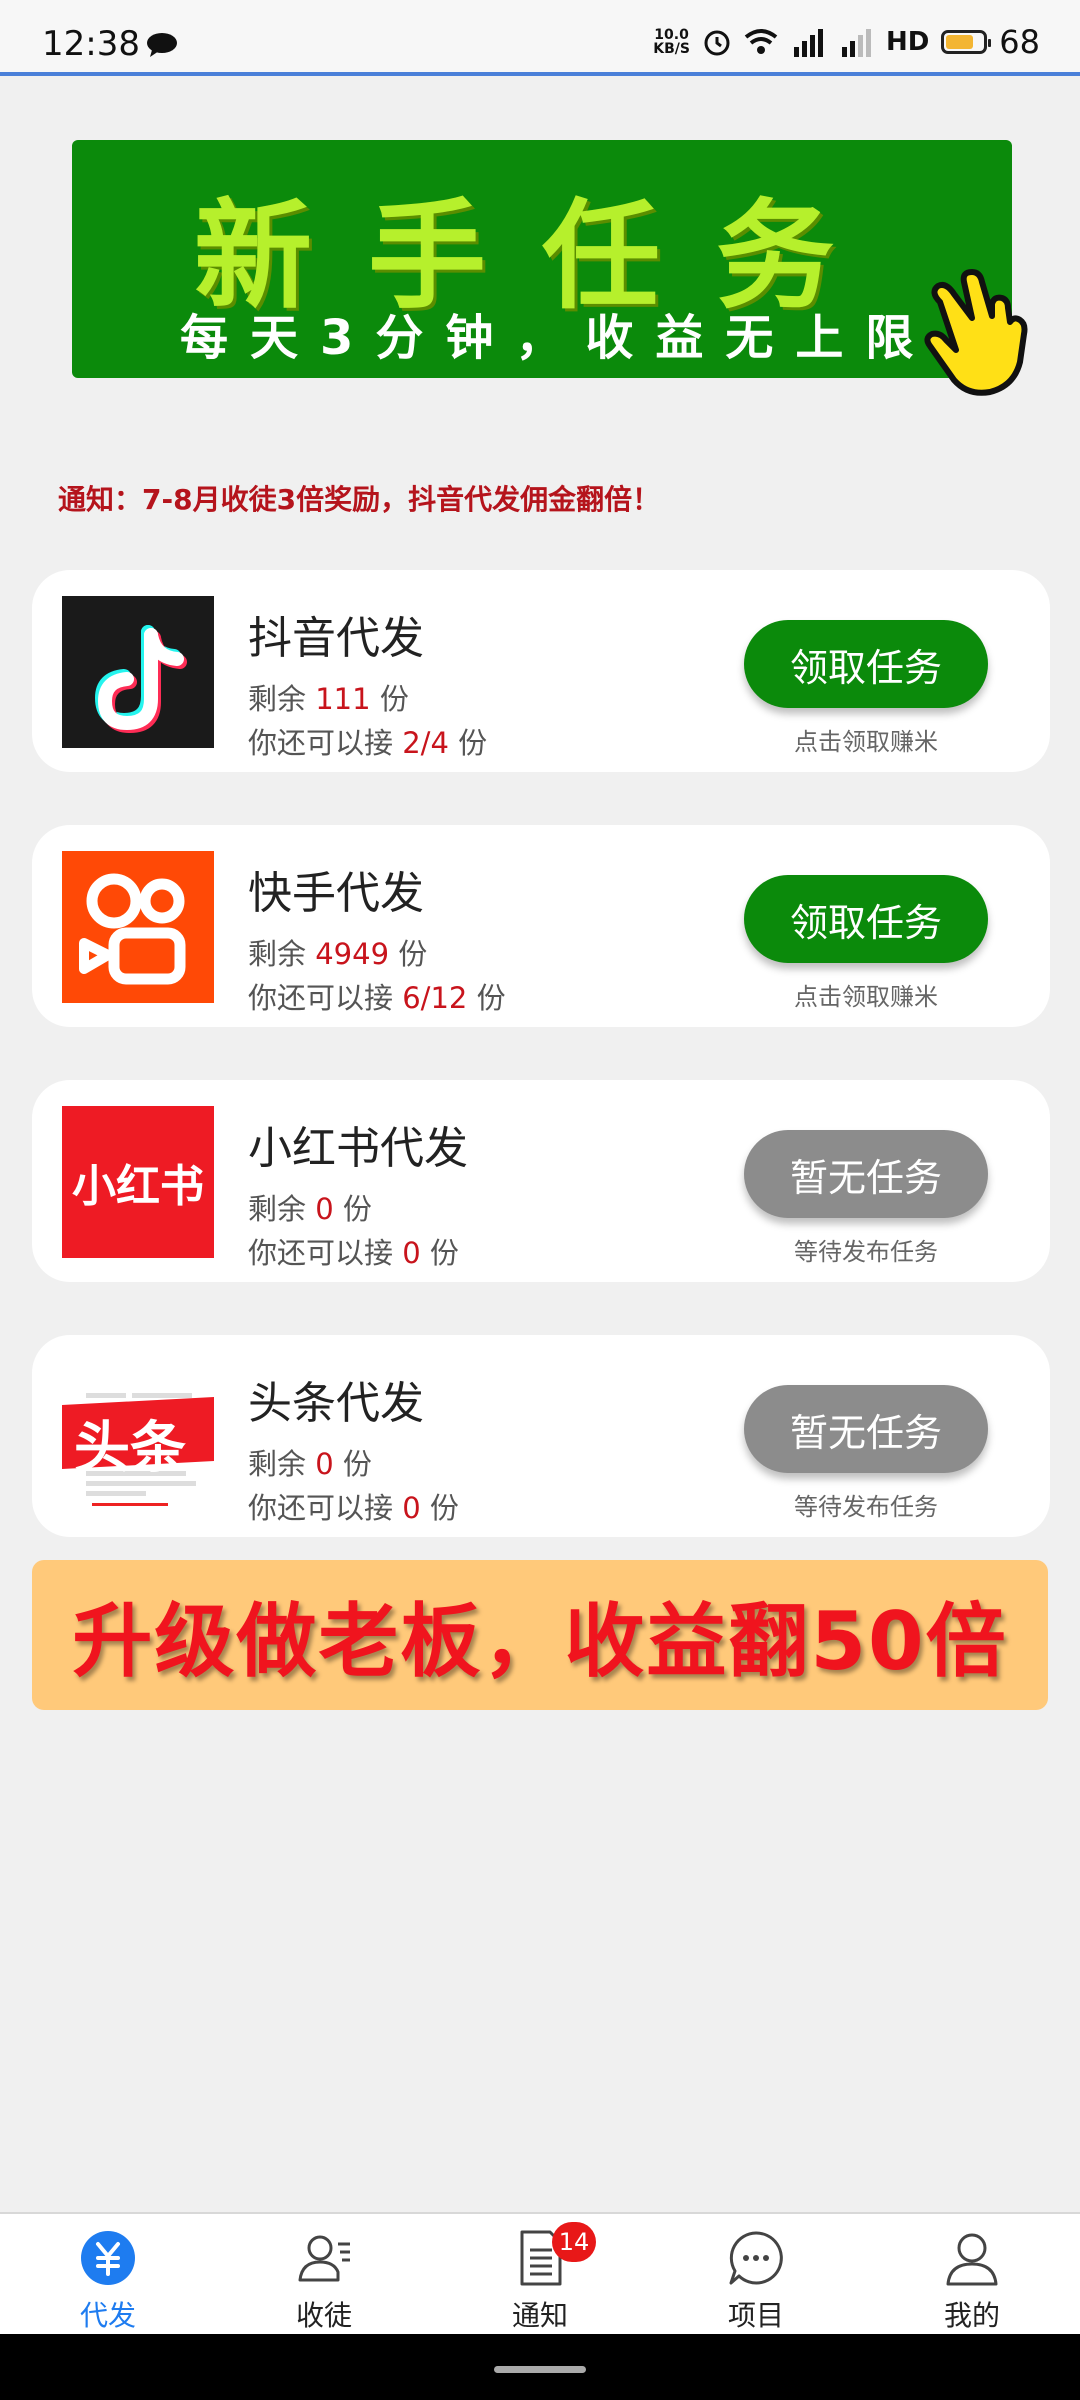 The width and height of the screenshot is (1080, 2400). I want to click on alarm-icon, so click(717, 43).